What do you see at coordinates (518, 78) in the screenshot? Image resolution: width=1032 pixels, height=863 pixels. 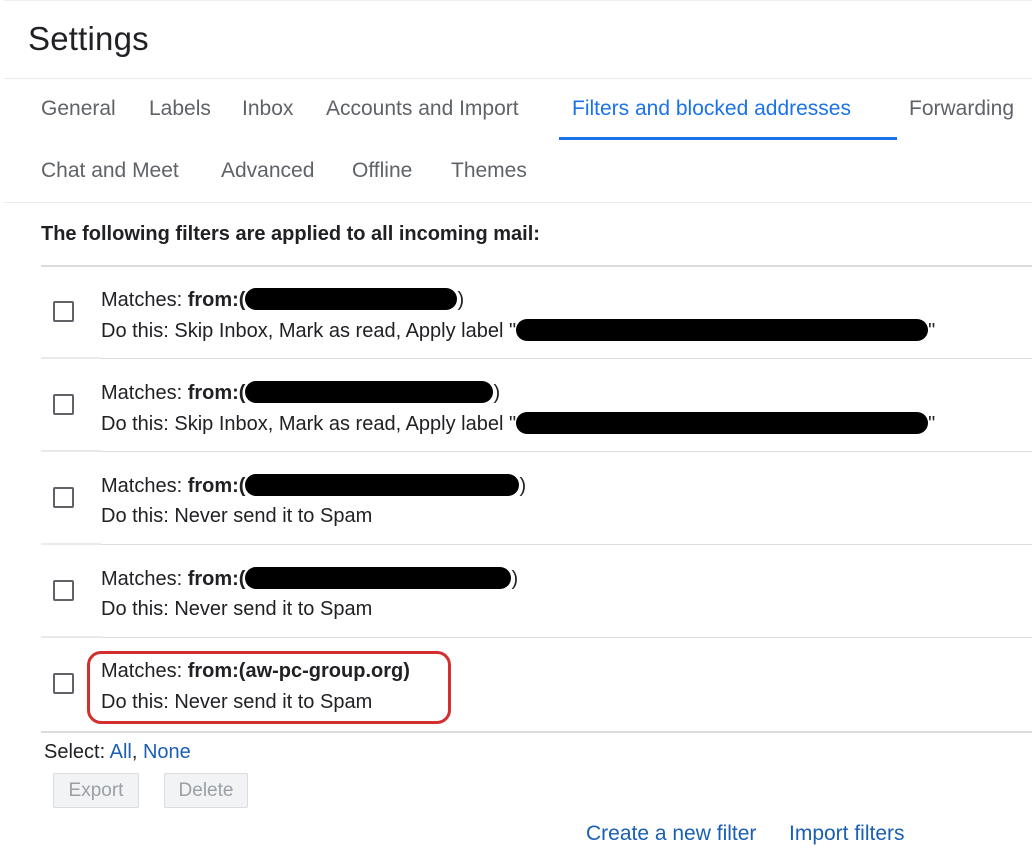 I see `header-divider` at bounding box center [518, 78].